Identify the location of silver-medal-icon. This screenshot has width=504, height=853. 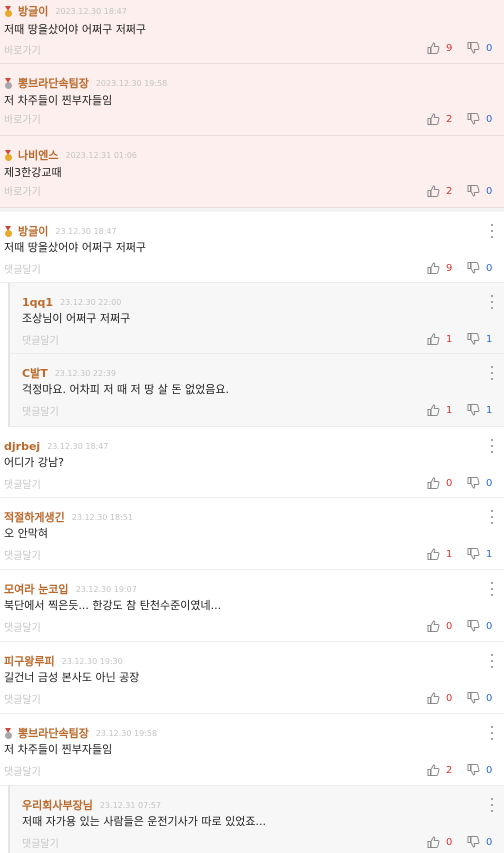
(8, 733).